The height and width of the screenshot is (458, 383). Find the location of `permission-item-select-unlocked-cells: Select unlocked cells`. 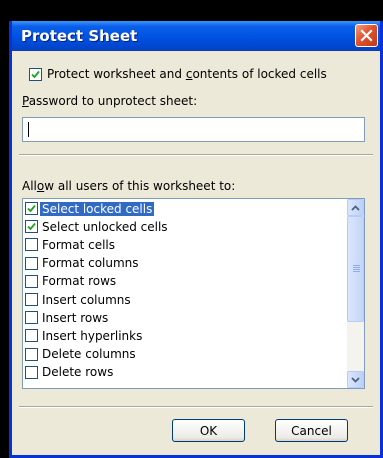

permission-item-select-unlocked-cells: Select unlocked cells is located at coordinates (96, 226).